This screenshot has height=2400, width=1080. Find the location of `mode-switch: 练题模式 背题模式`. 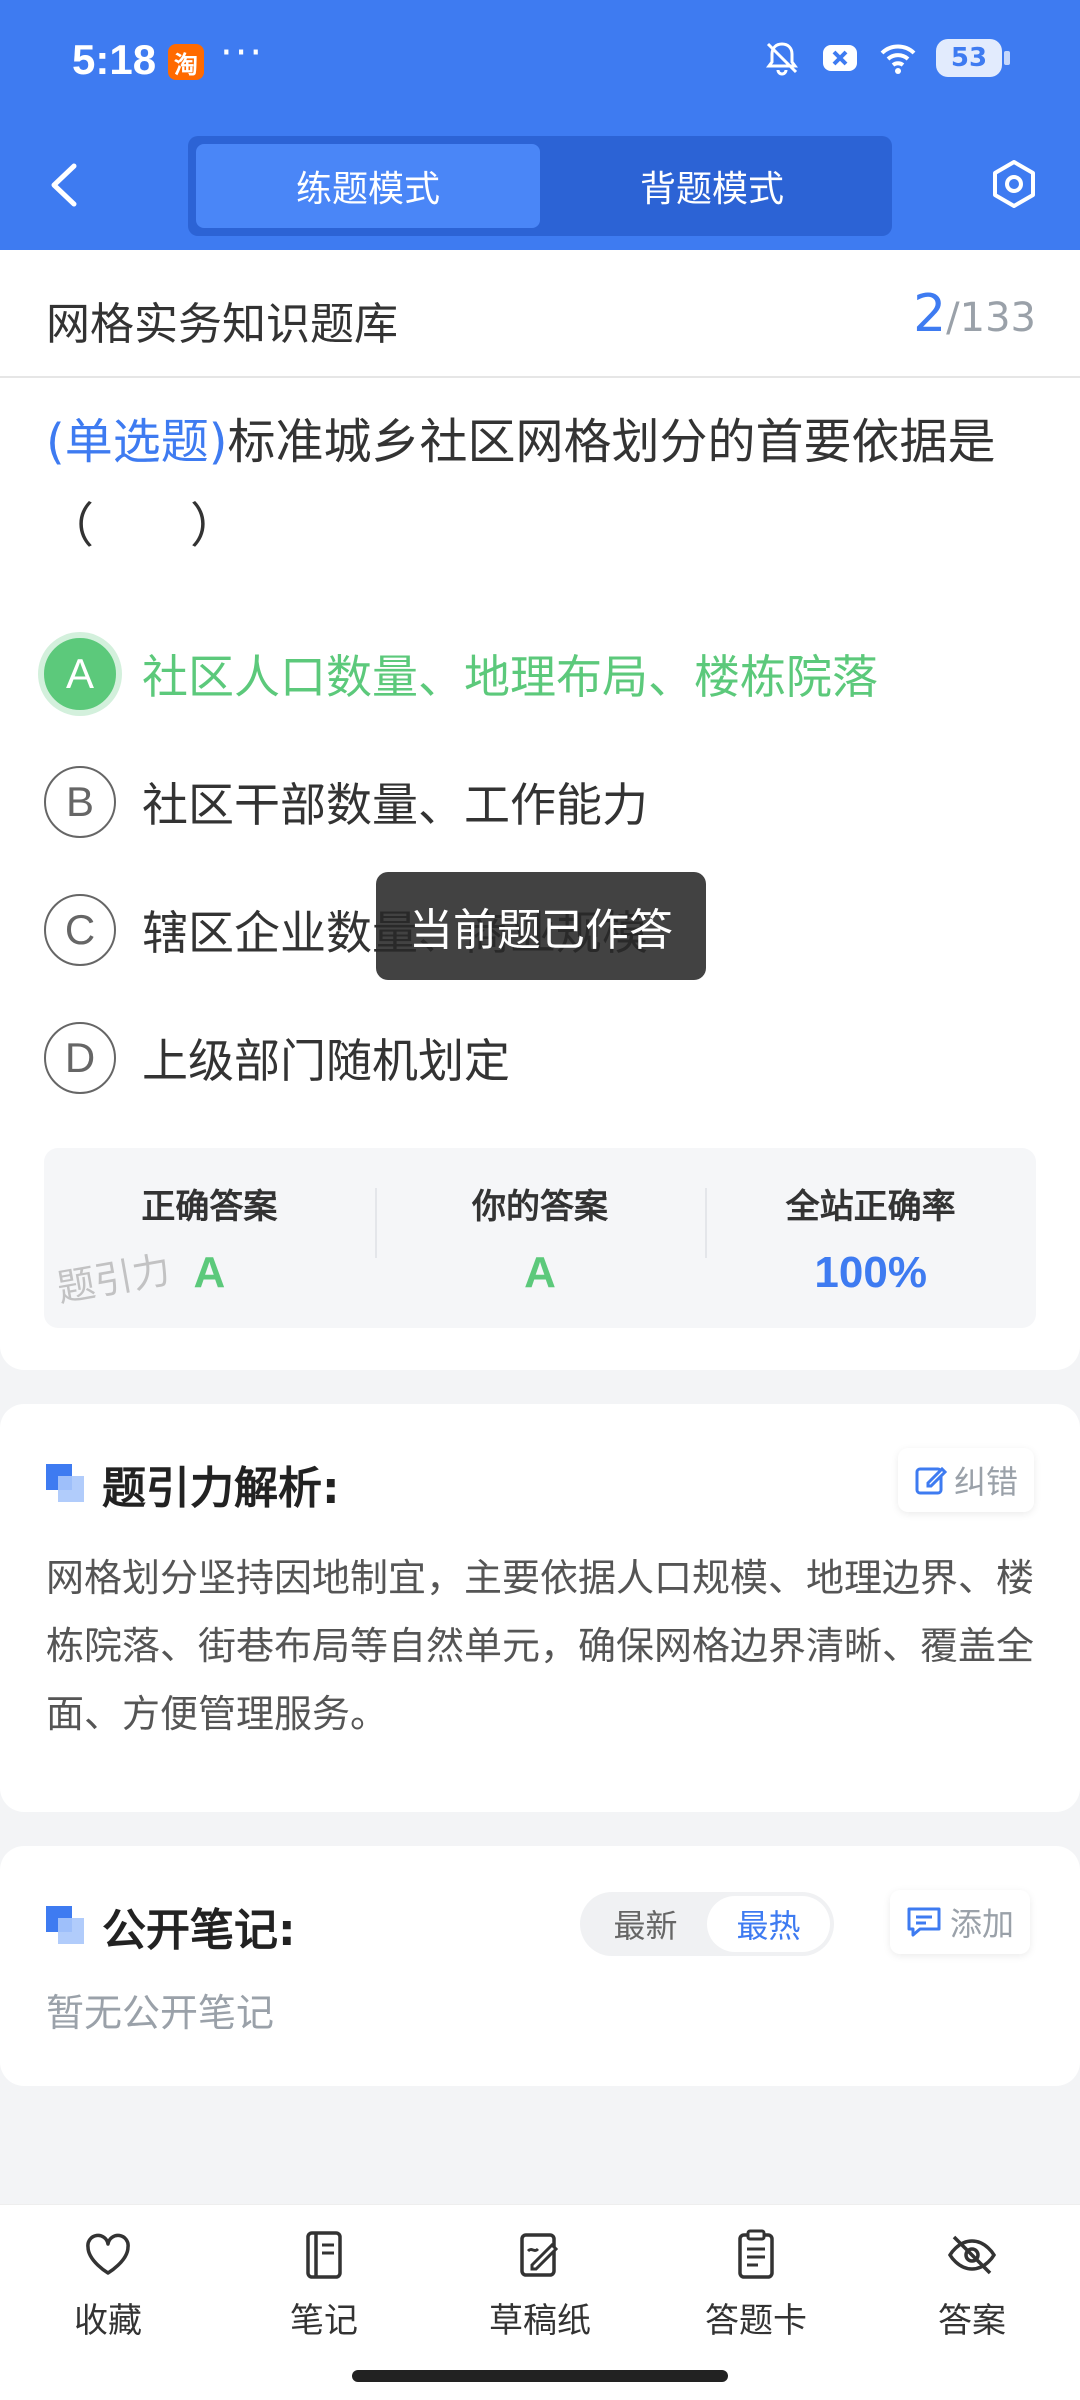

mode-switch: 练题模式 背题模式 is located at coordinates (540, 186).